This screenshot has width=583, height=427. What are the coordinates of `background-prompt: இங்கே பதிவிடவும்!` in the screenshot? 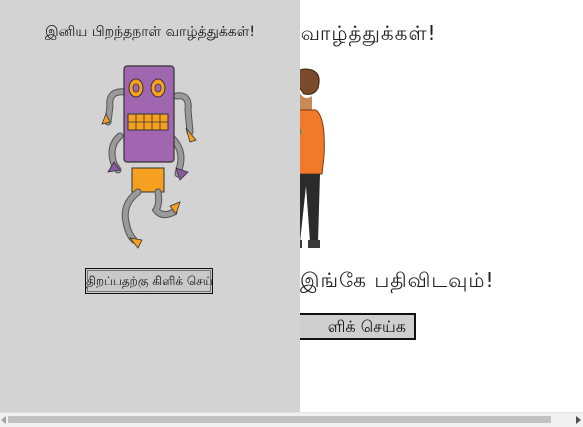 It's located at (397, 280).